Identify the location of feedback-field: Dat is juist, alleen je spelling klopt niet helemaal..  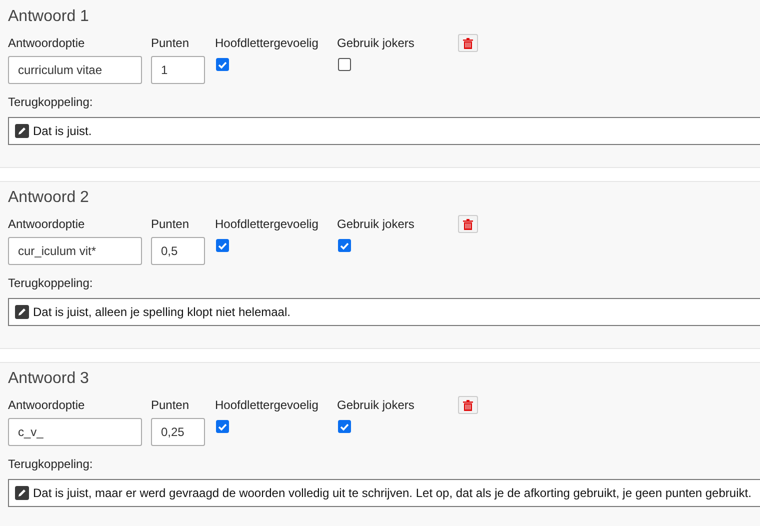
(384, 312).